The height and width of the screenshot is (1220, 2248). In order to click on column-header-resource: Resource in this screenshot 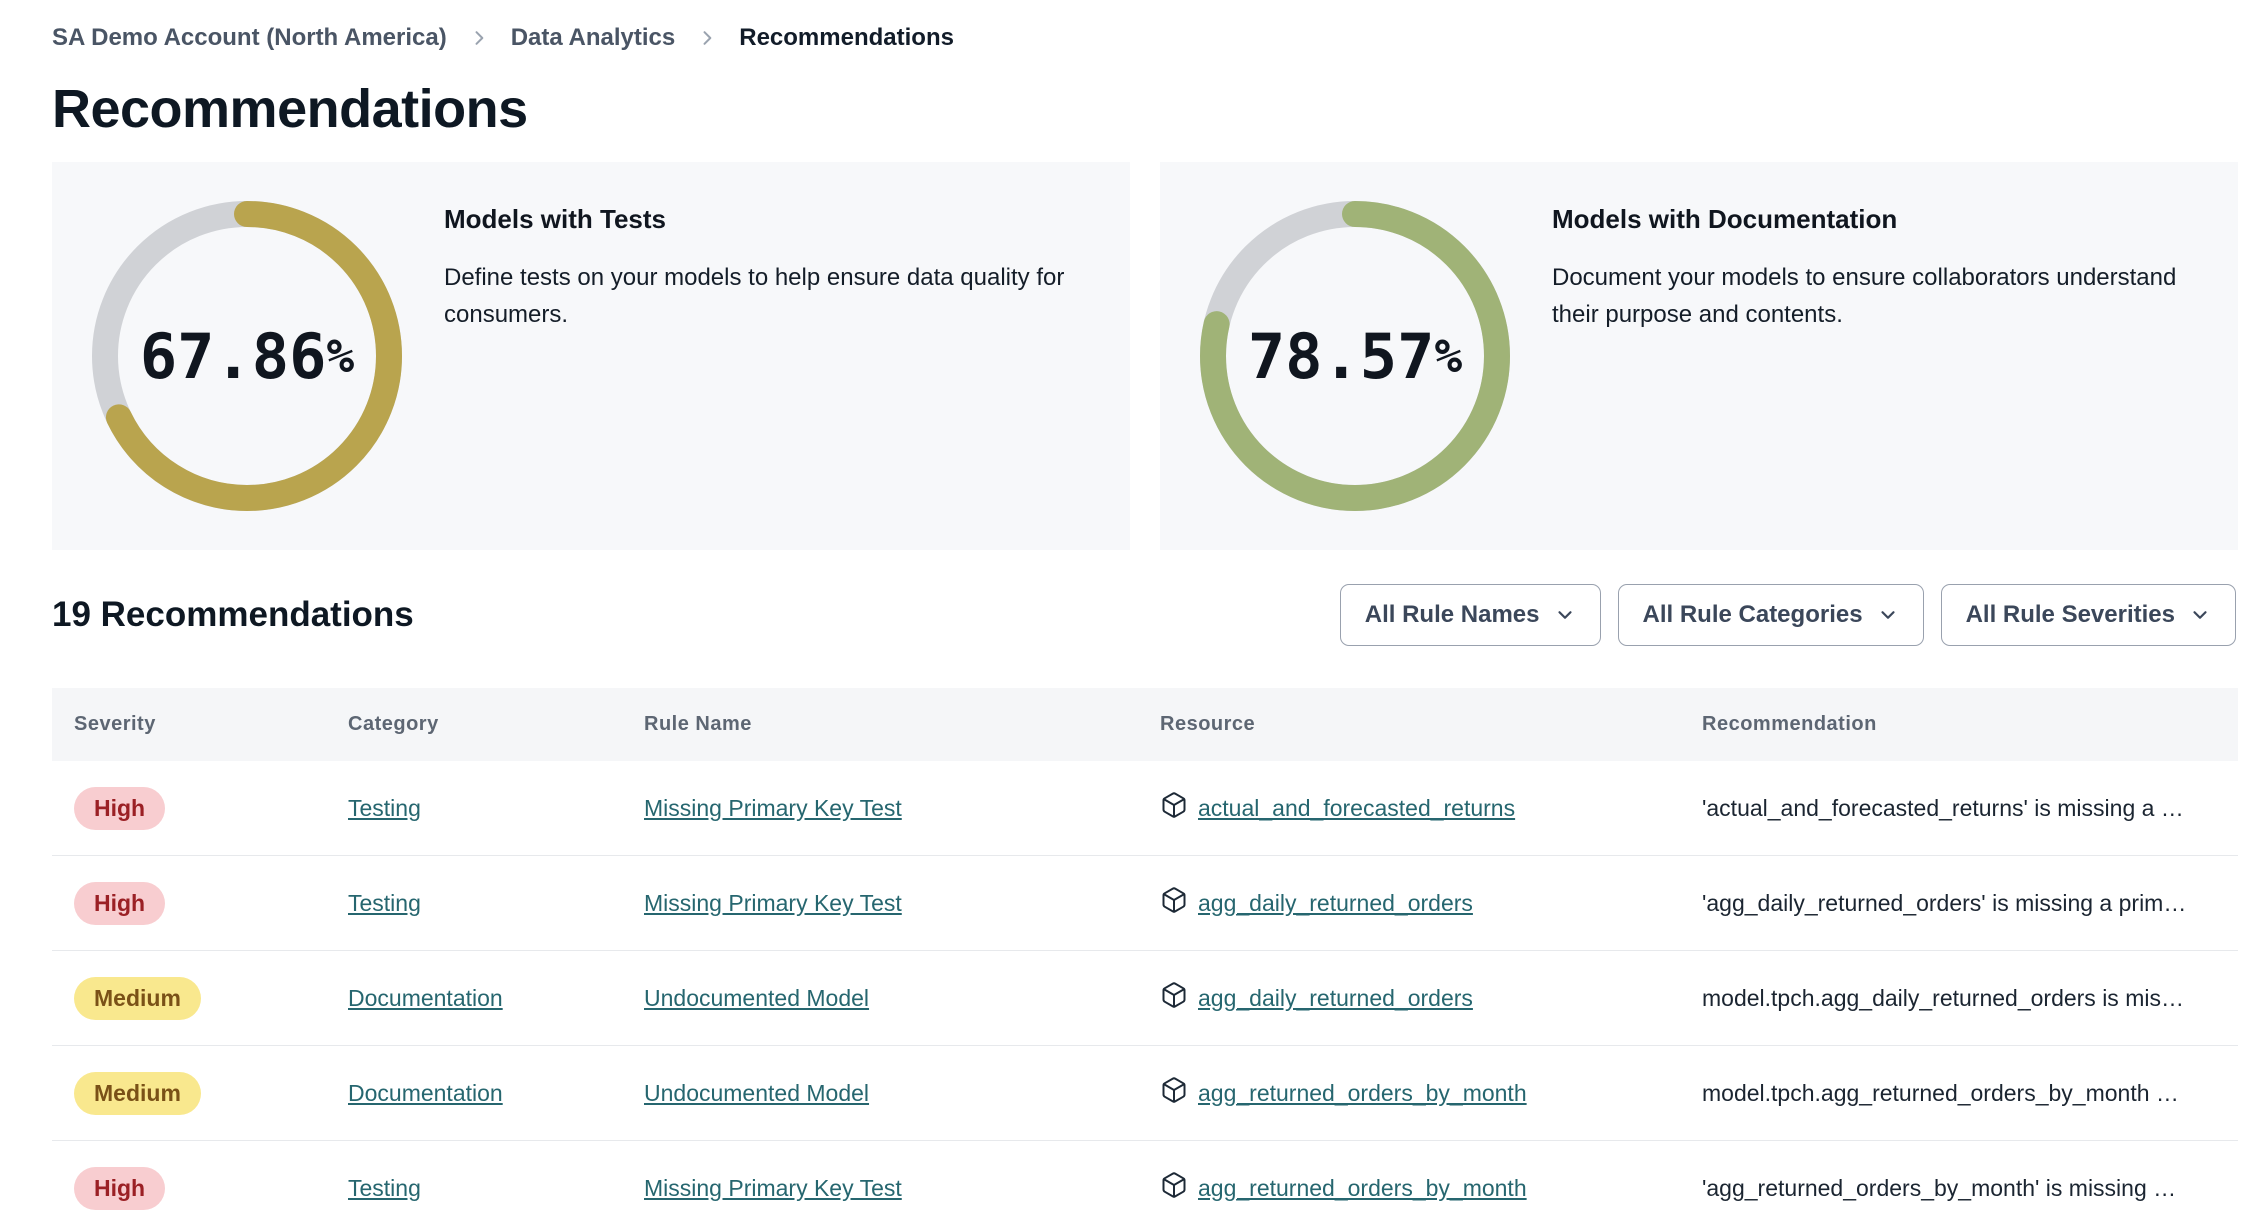, I will do `click(1208, 724)`.